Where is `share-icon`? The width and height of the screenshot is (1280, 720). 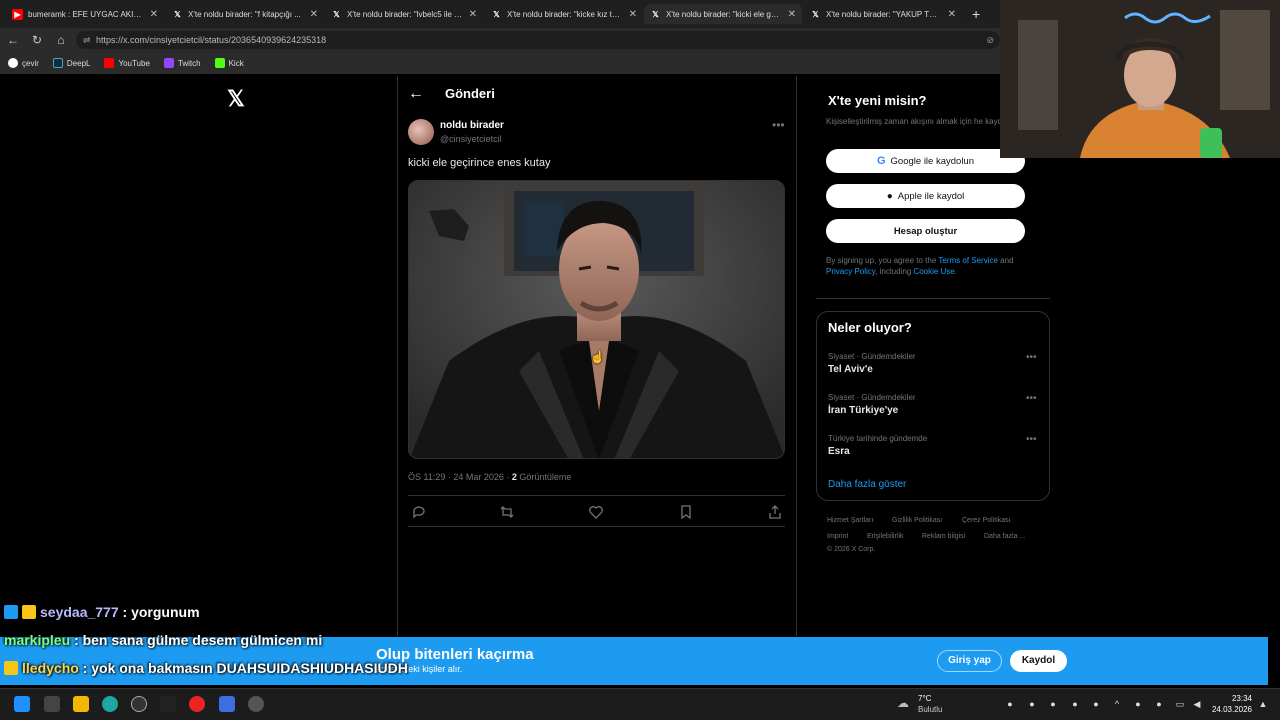 share-icon is located at coordinates (775, 512).